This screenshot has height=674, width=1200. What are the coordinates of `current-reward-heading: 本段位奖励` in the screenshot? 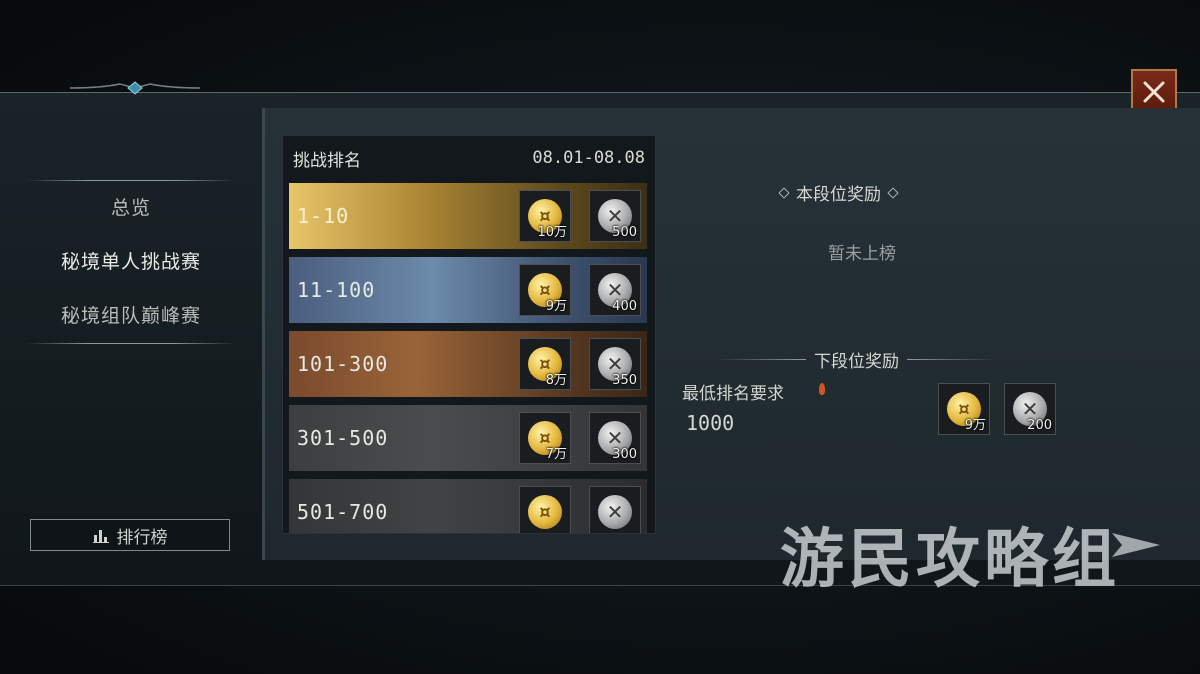 It's located at (838, 192).